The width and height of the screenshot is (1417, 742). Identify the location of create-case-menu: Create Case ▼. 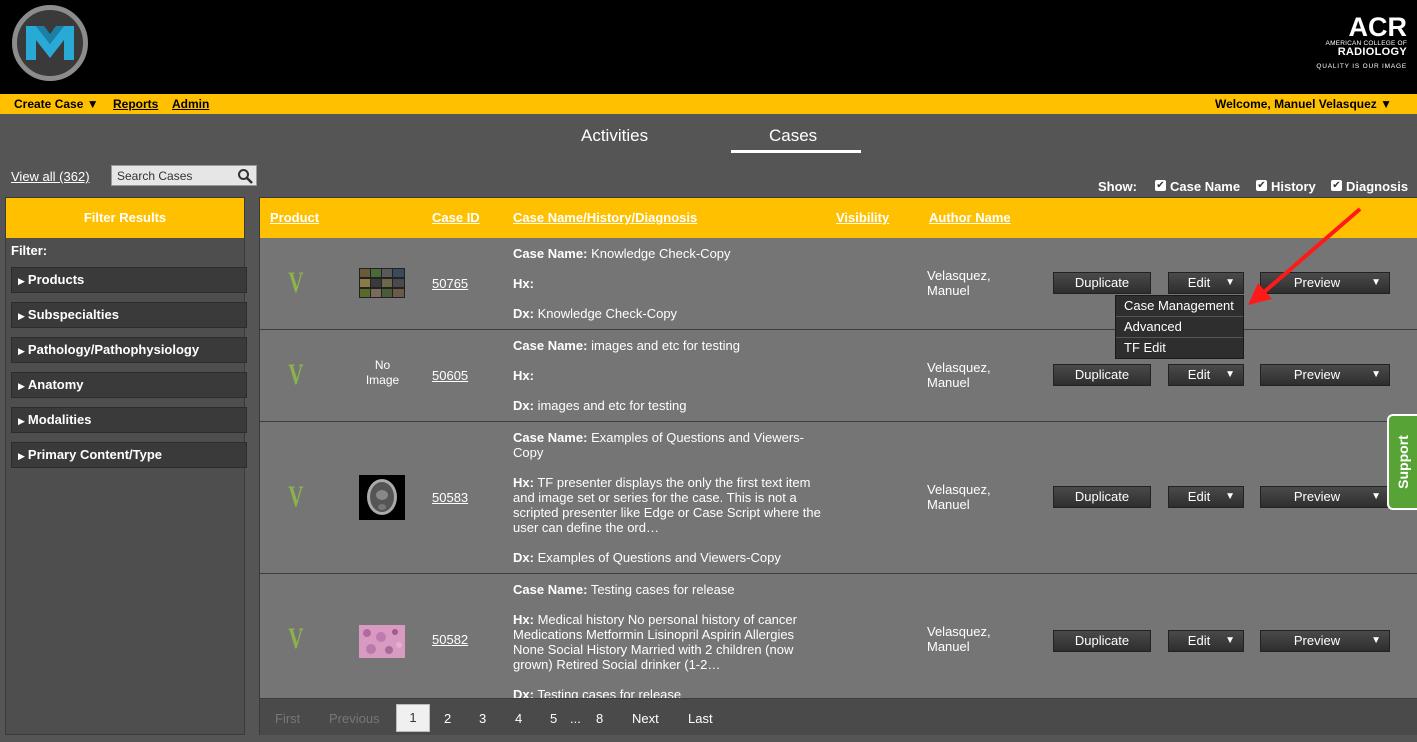
(56, 104).